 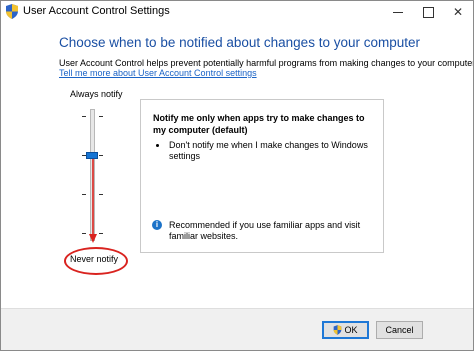 What do you see at coordinates (93, 201) in the screenshot?
I see `annotation-arrow` at bounding box center [93, 201].